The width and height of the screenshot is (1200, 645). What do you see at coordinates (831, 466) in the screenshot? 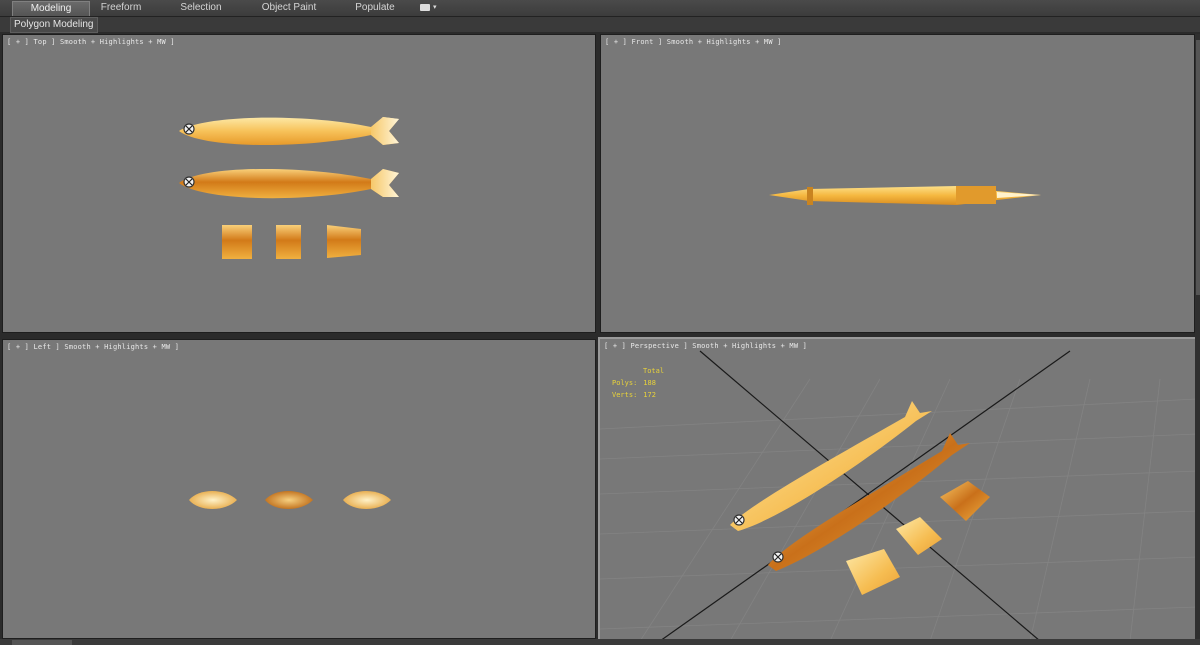
I see `fish-light-perspective` at bounding box center [831, 466].